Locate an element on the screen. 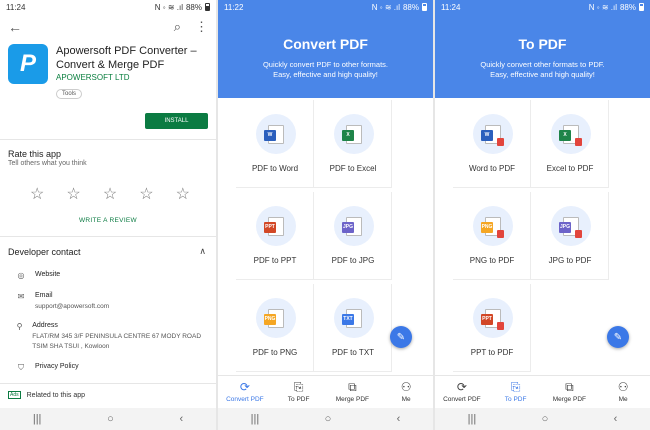  tool-label: PDF to TXT is located at coordinates (353, 352).